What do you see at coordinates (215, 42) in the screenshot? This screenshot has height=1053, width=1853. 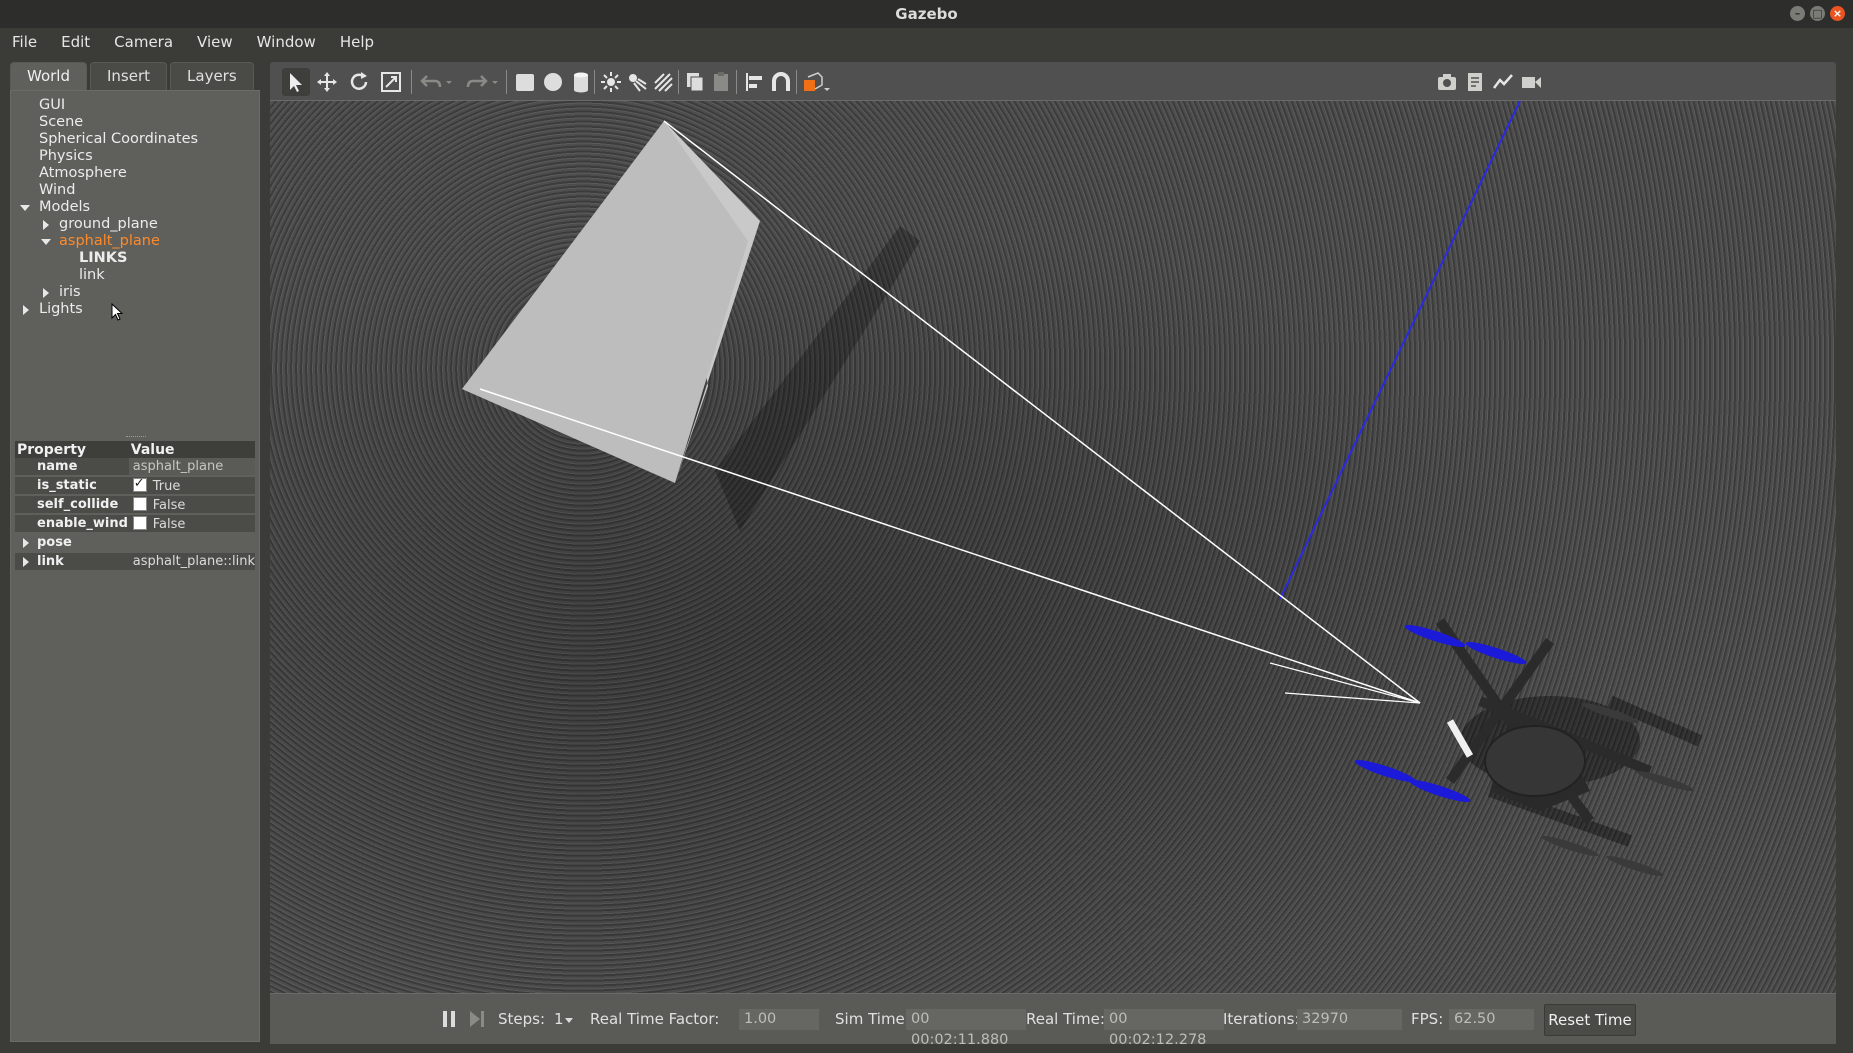 I see `menu-view: View` at bounding box center [215, 42].